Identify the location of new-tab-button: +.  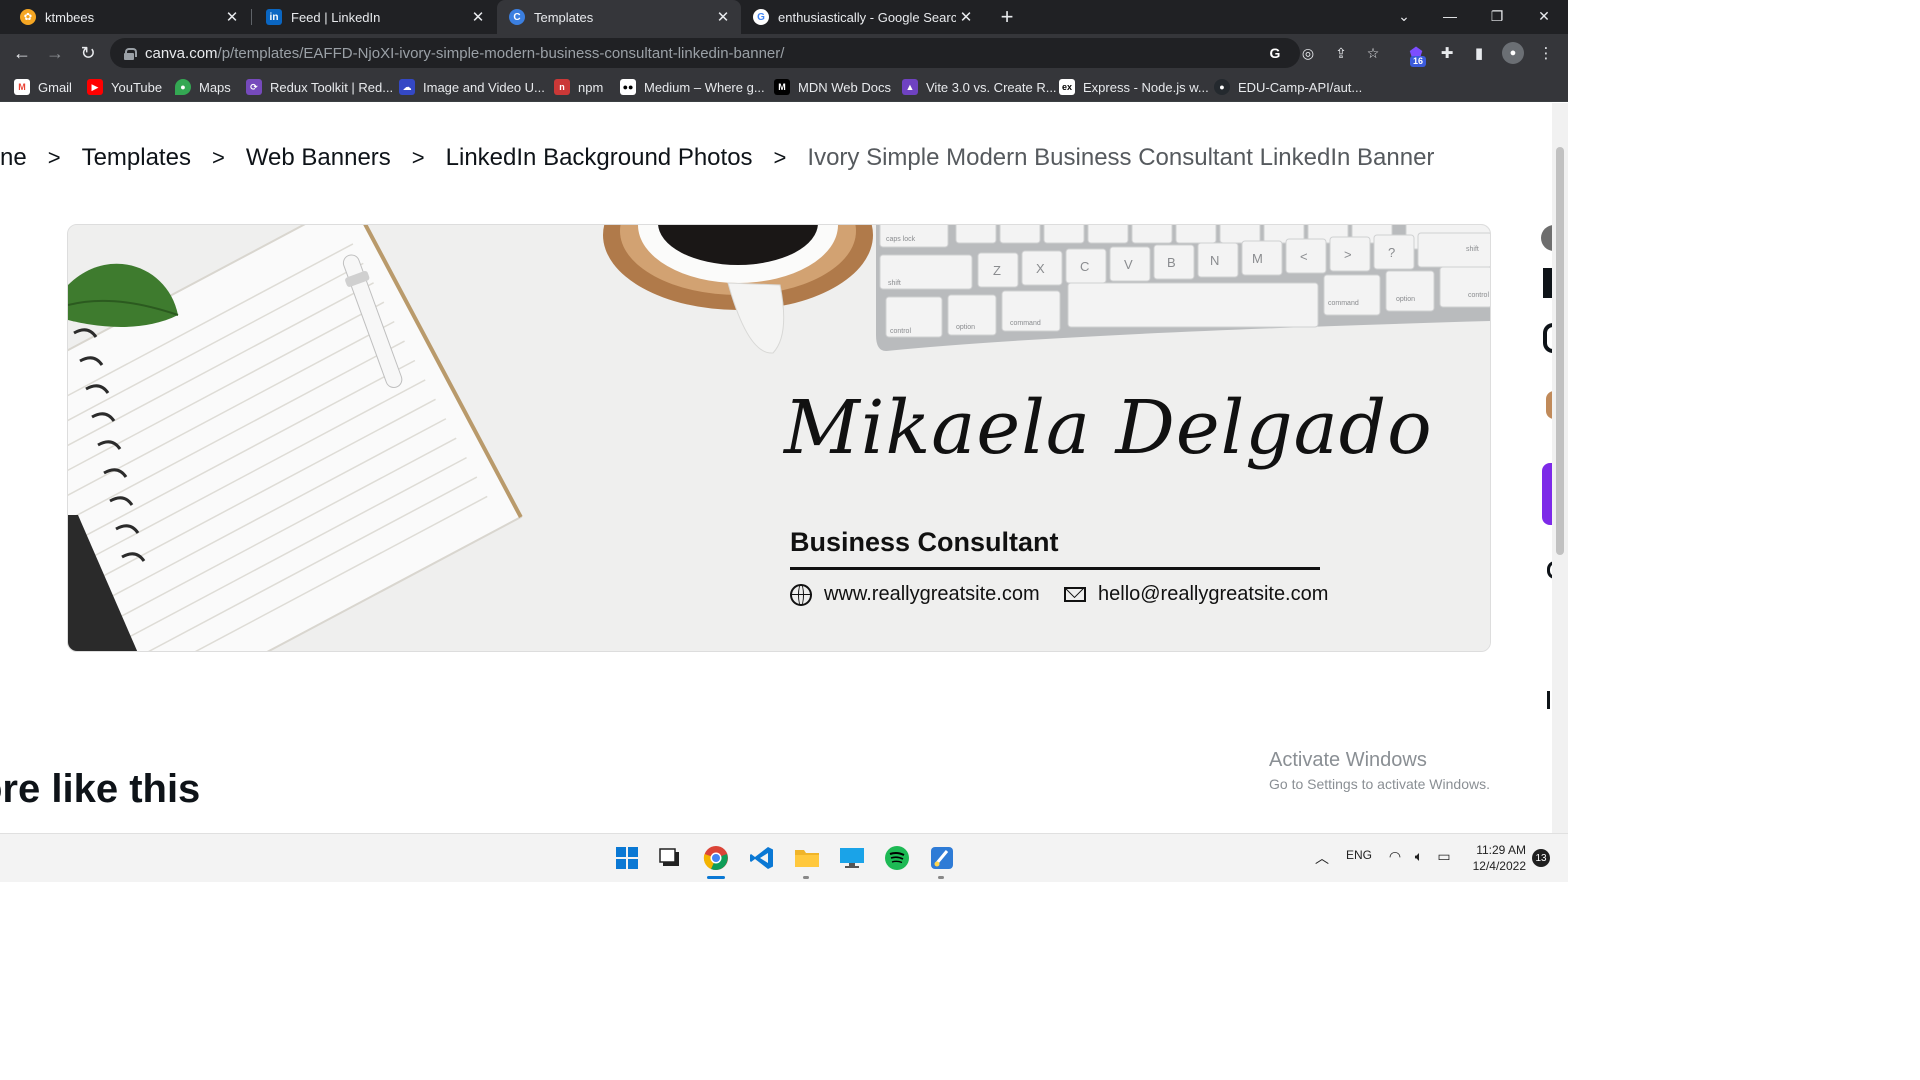
(1007, 16).